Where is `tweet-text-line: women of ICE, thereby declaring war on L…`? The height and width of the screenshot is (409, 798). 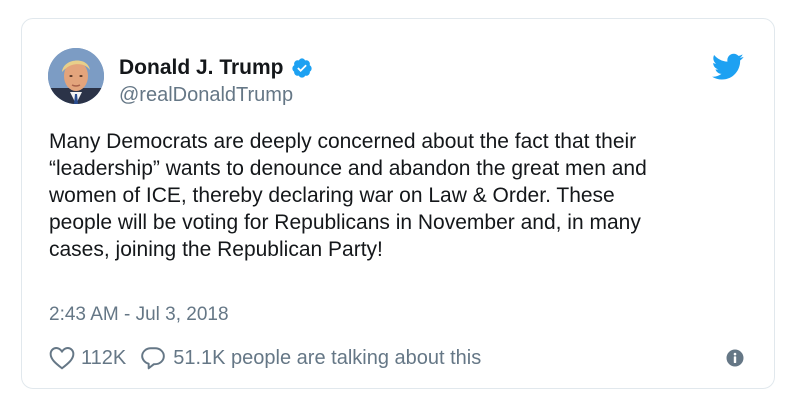 tweet-text-line: women of ICE, thereby declaring war on L… is located at coordinates (332, 195).